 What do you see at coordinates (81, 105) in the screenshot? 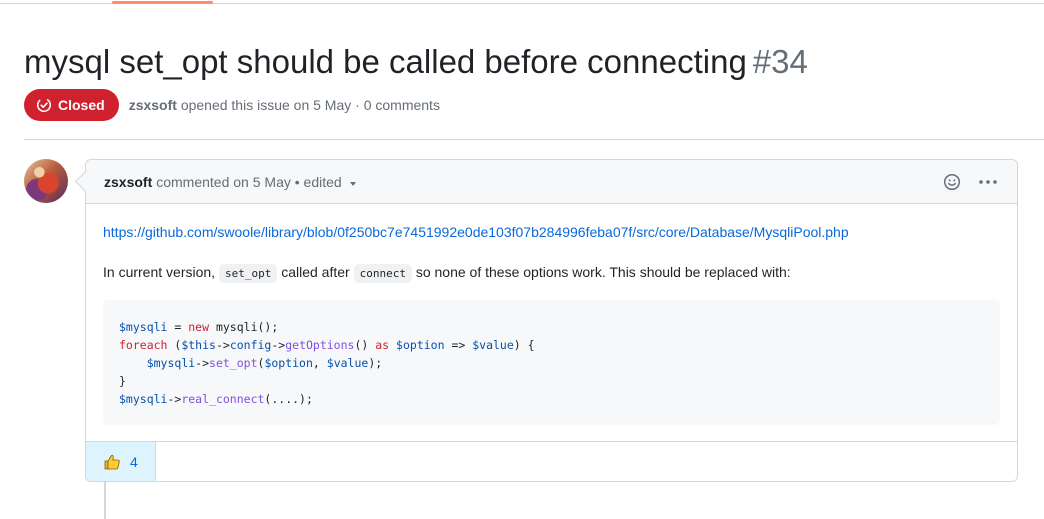
I see `state-label: Closed` at bounding box center [81, 105].